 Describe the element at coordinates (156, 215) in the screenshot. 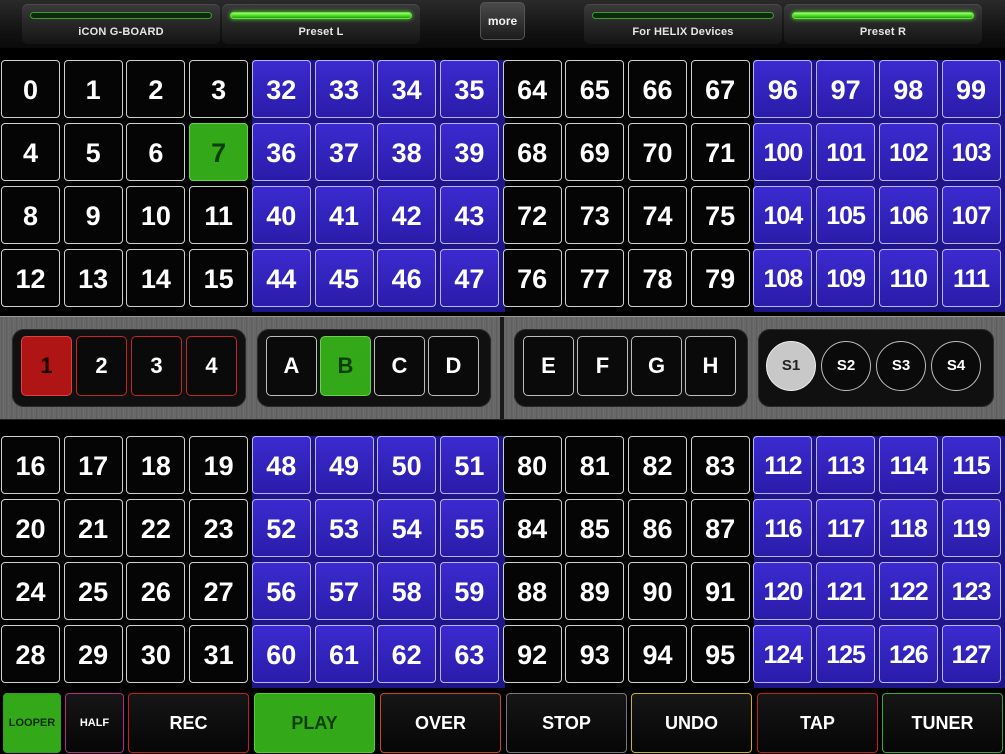

I see `pad-10: 10` at that location.